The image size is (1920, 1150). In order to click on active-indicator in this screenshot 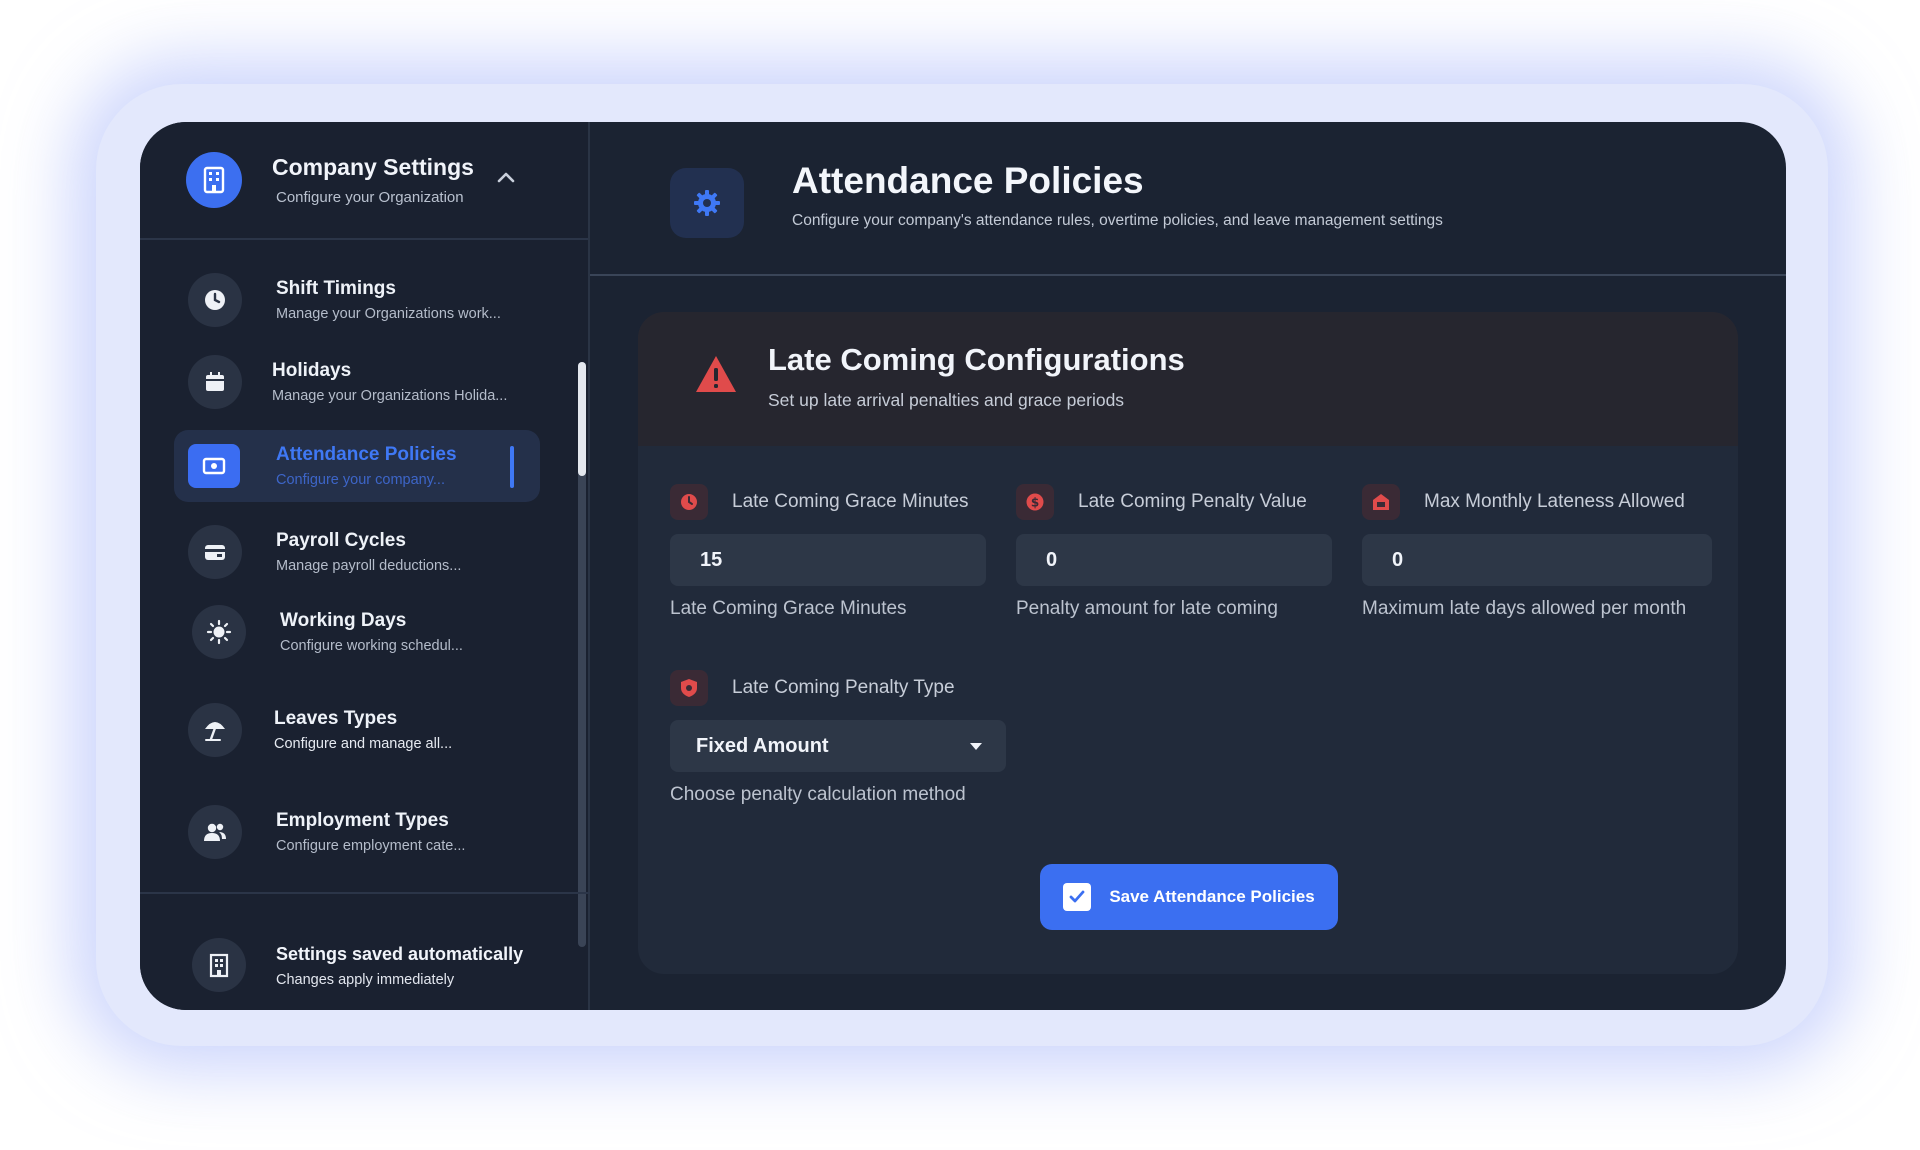, I will do `click(512, 467)`.